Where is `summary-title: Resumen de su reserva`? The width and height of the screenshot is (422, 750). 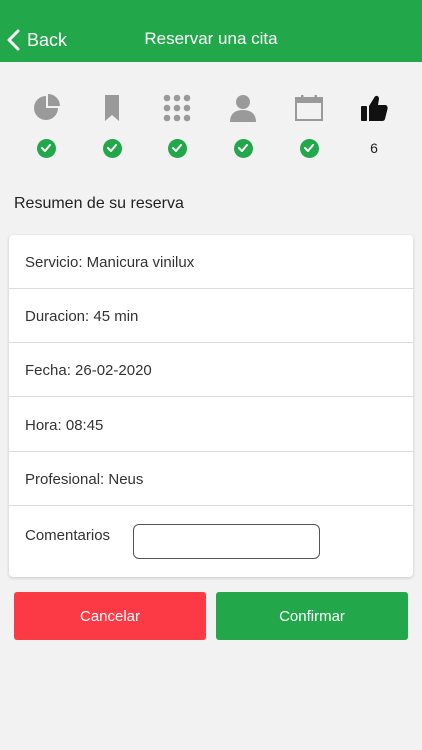 summary-title: Resumen de su reserva is located at coordinates (99, 203).